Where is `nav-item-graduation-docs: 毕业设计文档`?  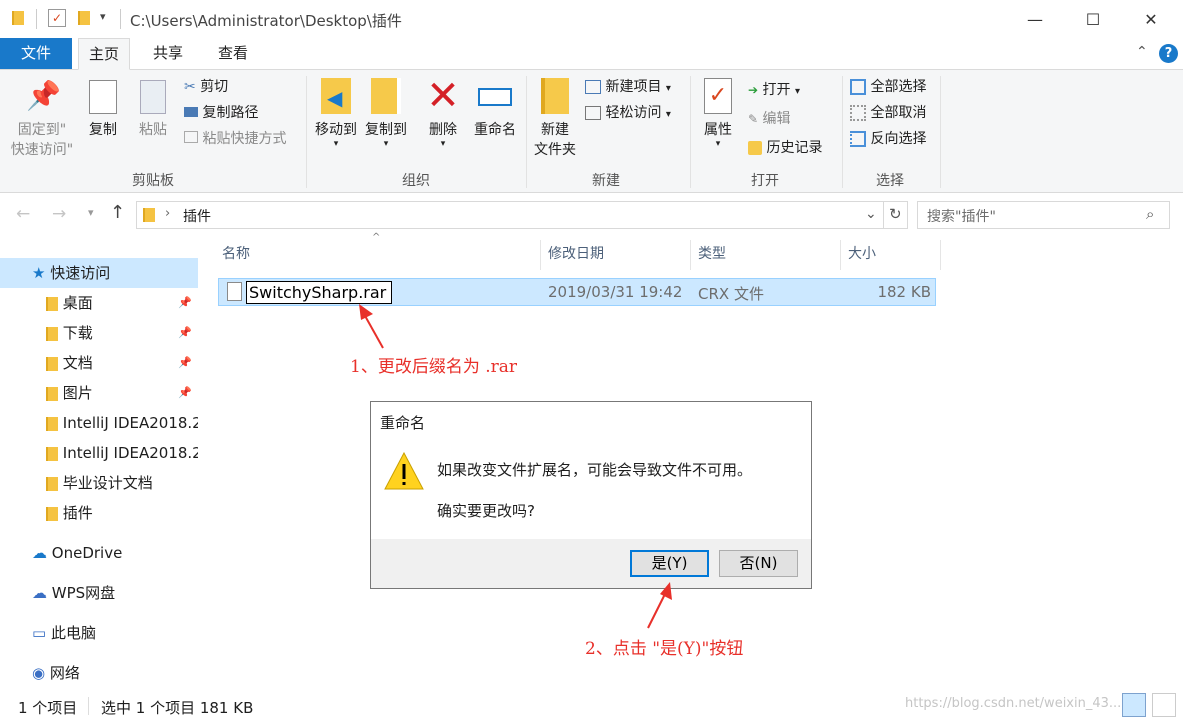 nav-item-graduation-docs: 毕业设计文档 is located at coordinates (99, 483).